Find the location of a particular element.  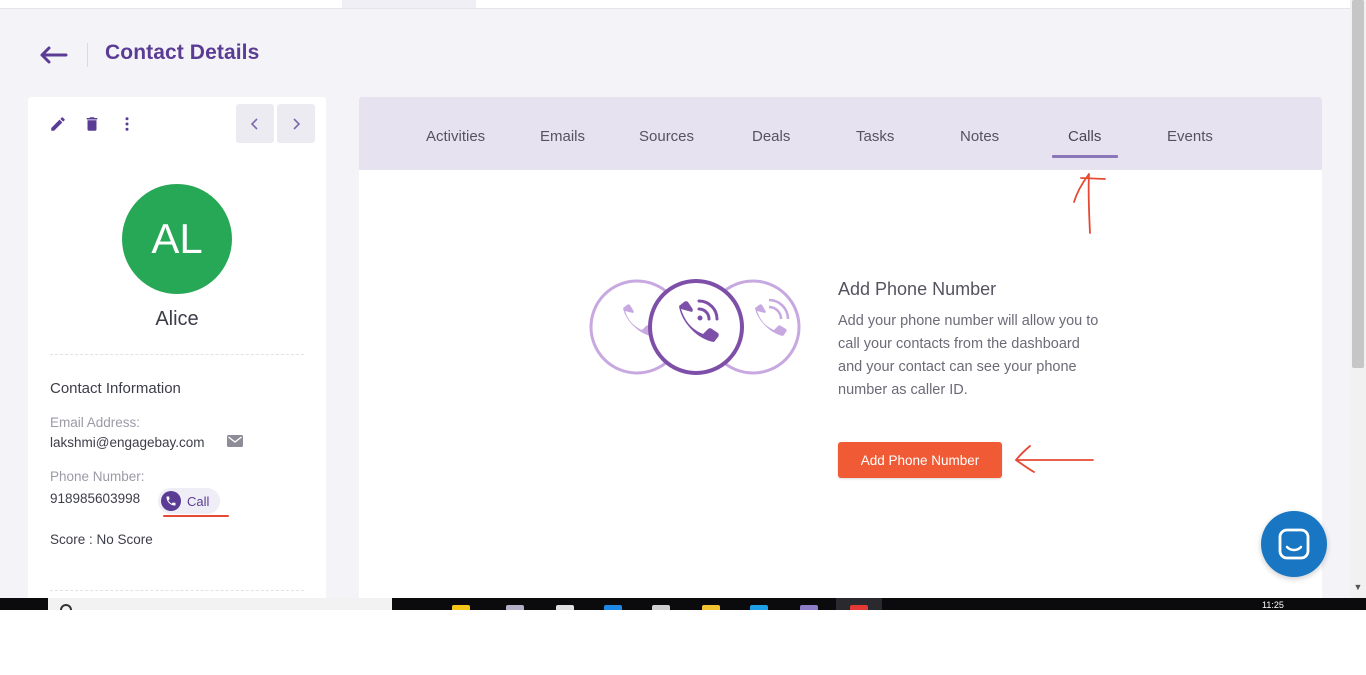

active-tab-indicator is located at coordinates (1085, 156).